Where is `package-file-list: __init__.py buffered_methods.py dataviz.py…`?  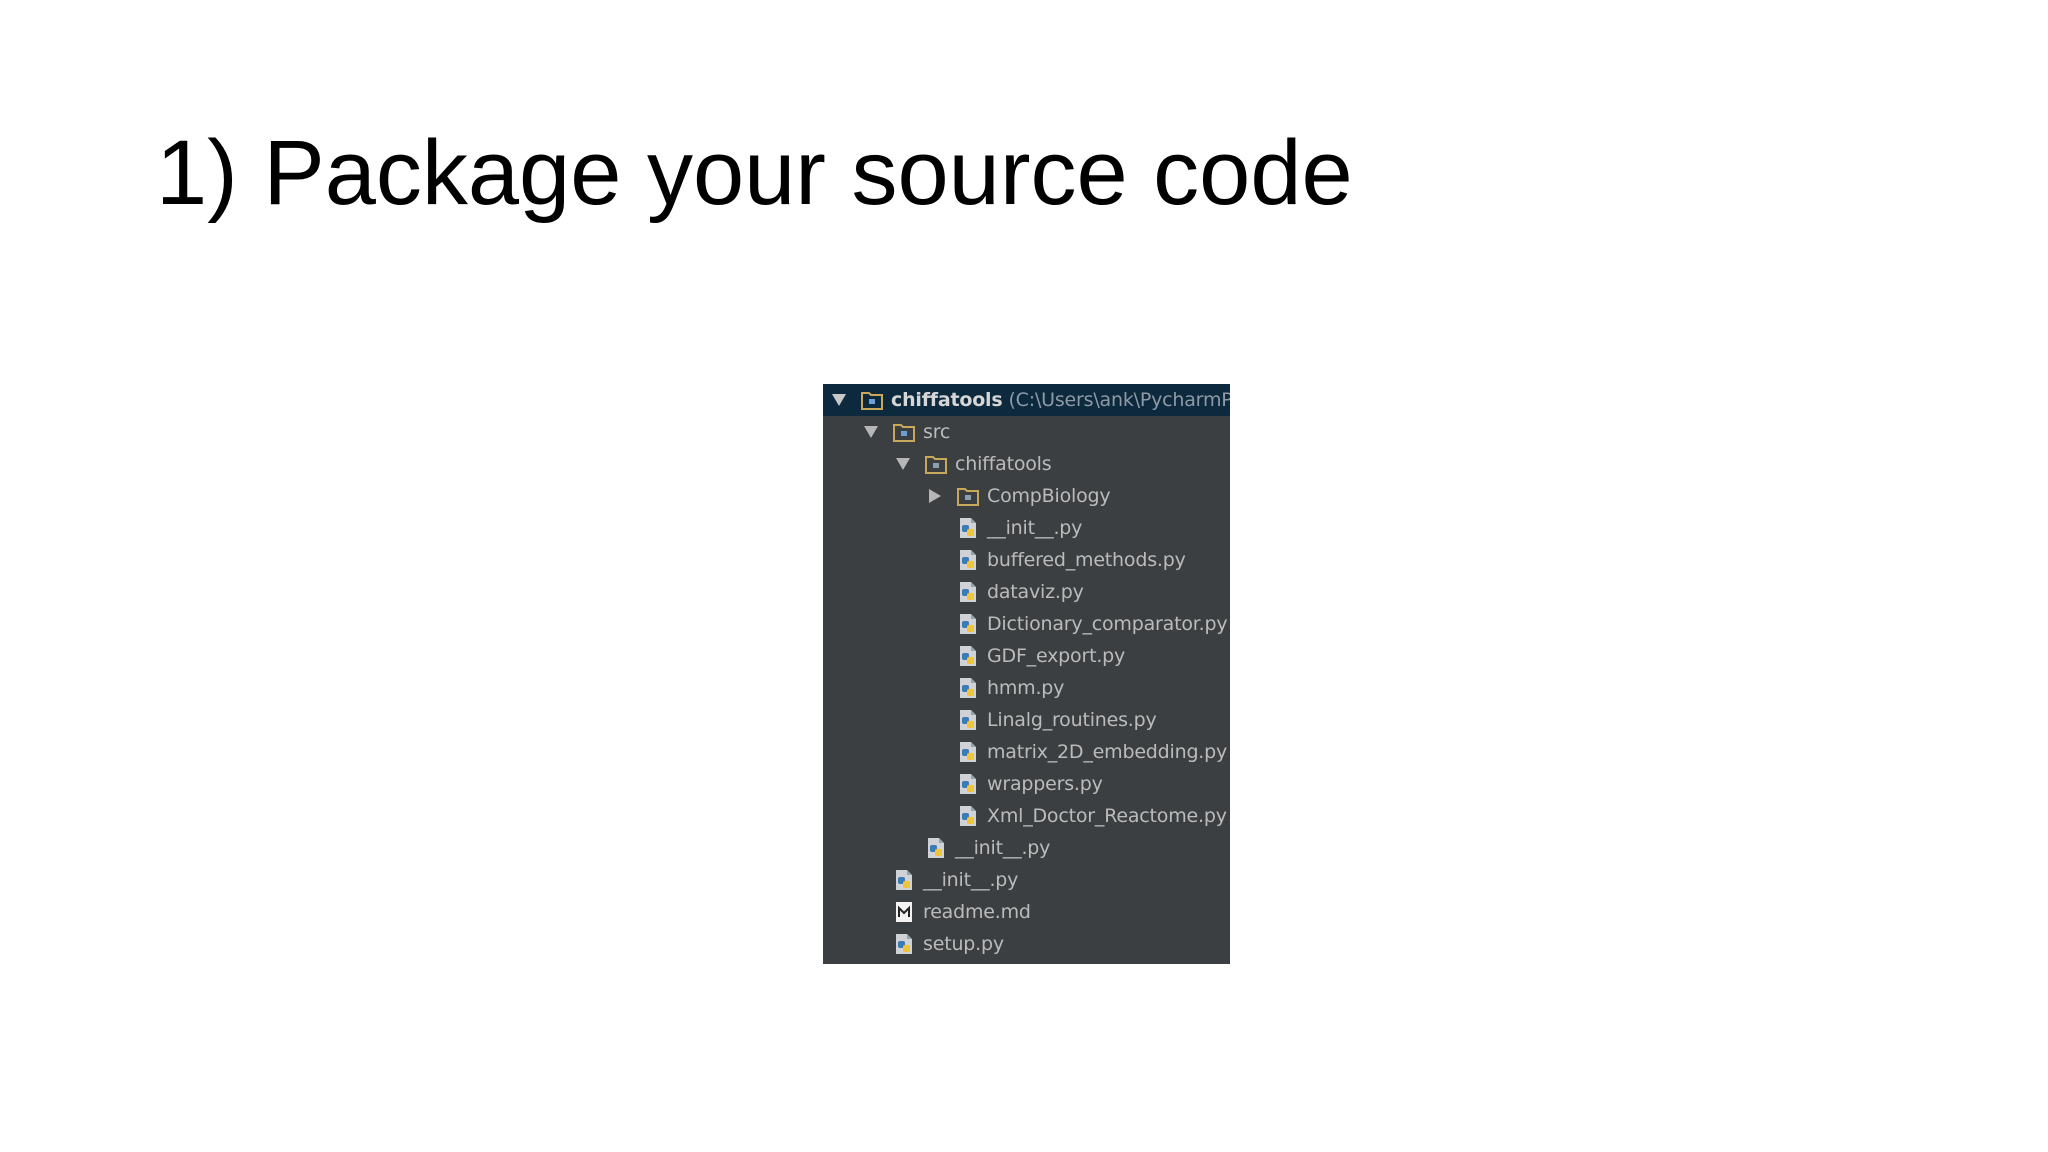 package-file-list: __init__.py buffered_methods.py dataviz.py… is located at coordinates (1026, 672).